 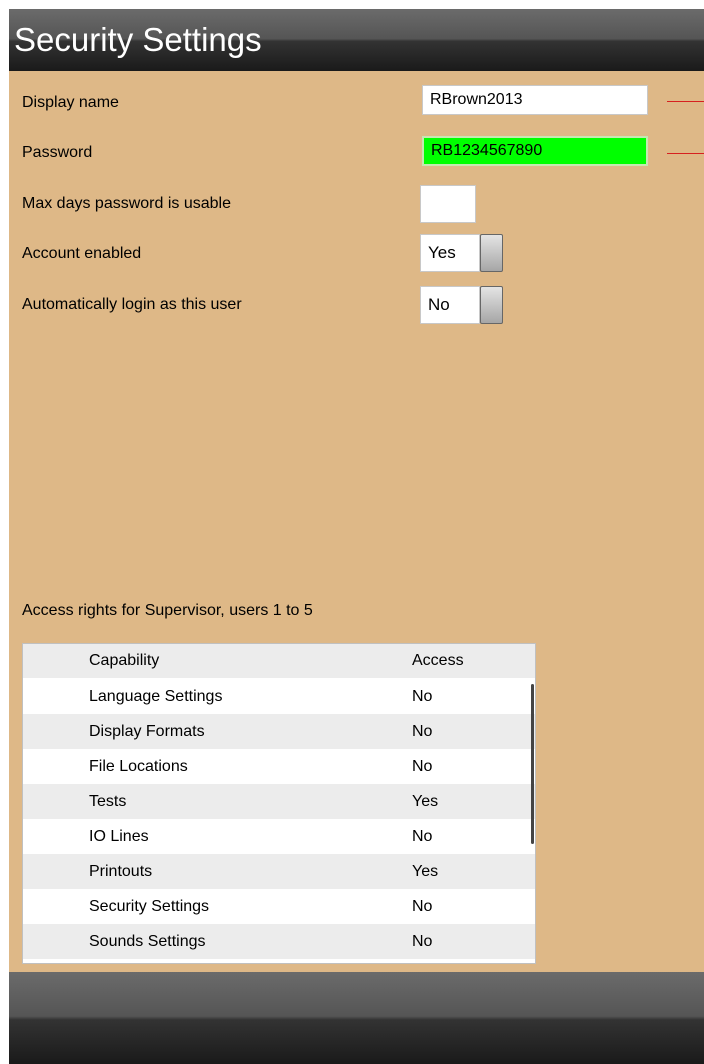 I want to click on auto-login-value: No, so click(x=450, y=305).